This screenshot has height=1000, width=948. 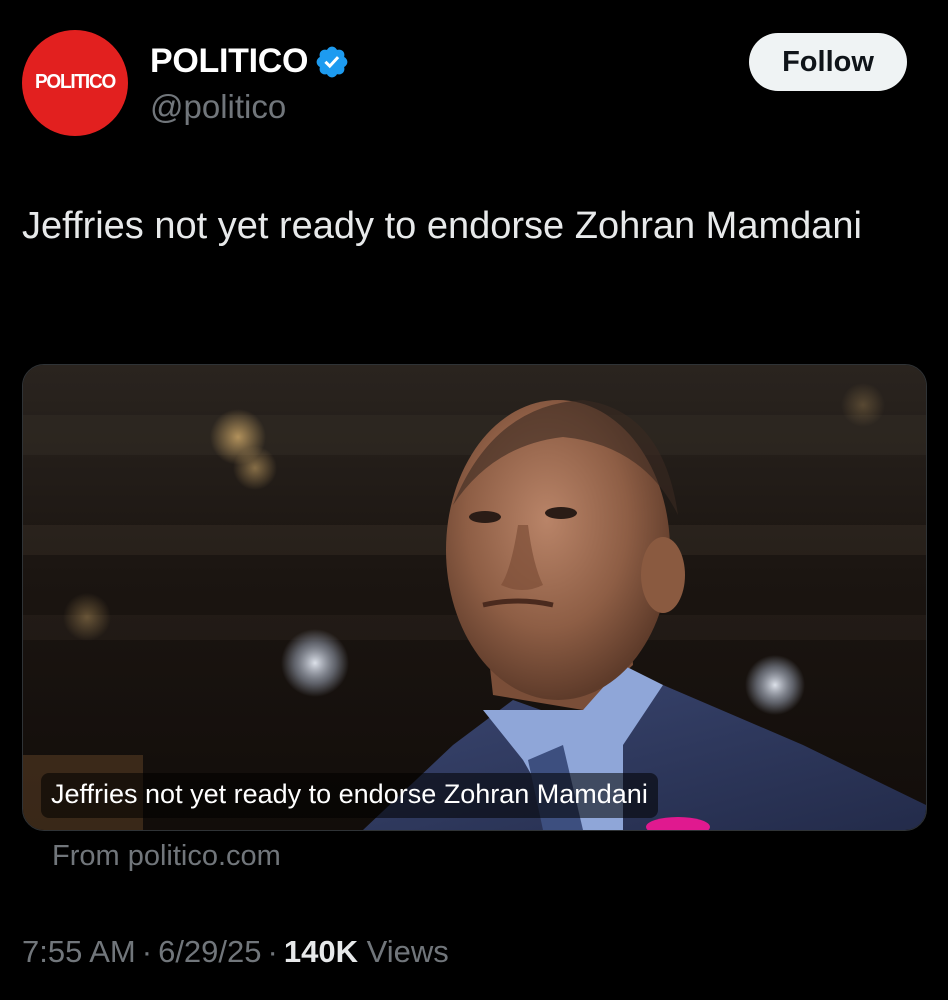 What do you see at coordinates (229, 61) in the screenshot?
I see `author-display-name: POLITICO` at bounding box center [229, 61].